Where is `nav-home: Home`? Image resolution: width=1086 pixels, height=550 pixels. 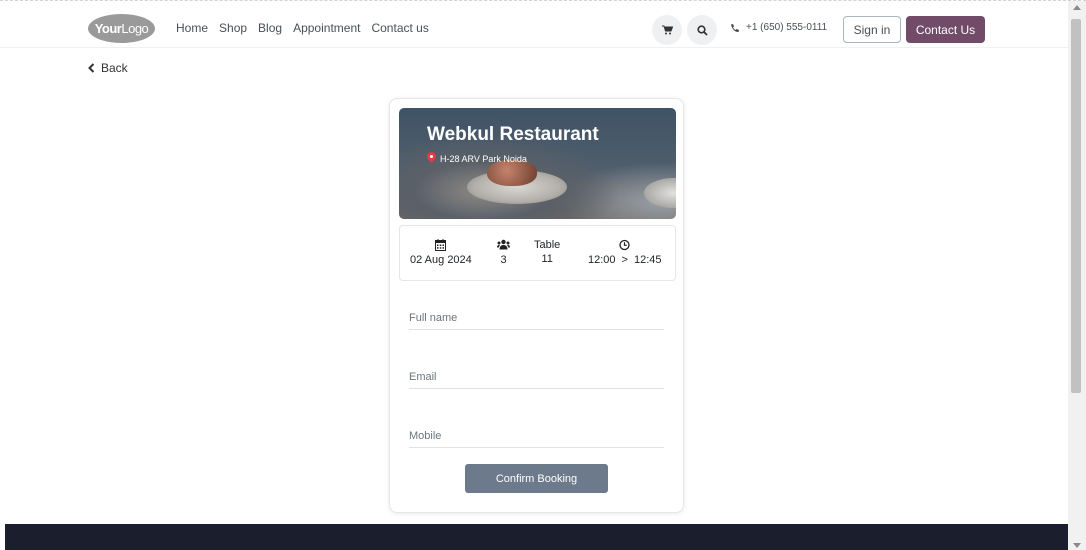 nav-home: Home is located at coordinates (192, 28).